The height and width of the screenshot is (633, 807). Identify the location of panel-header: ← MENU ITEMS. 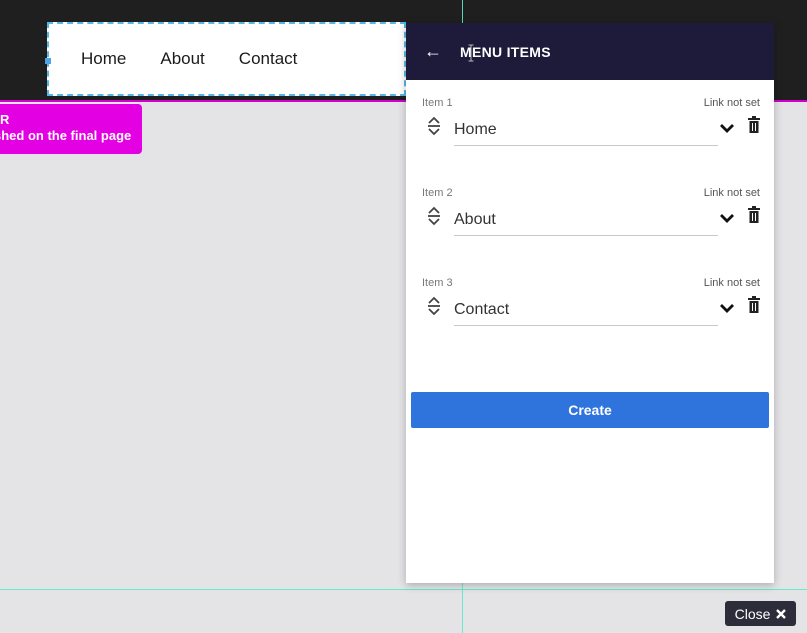
(590, 51).